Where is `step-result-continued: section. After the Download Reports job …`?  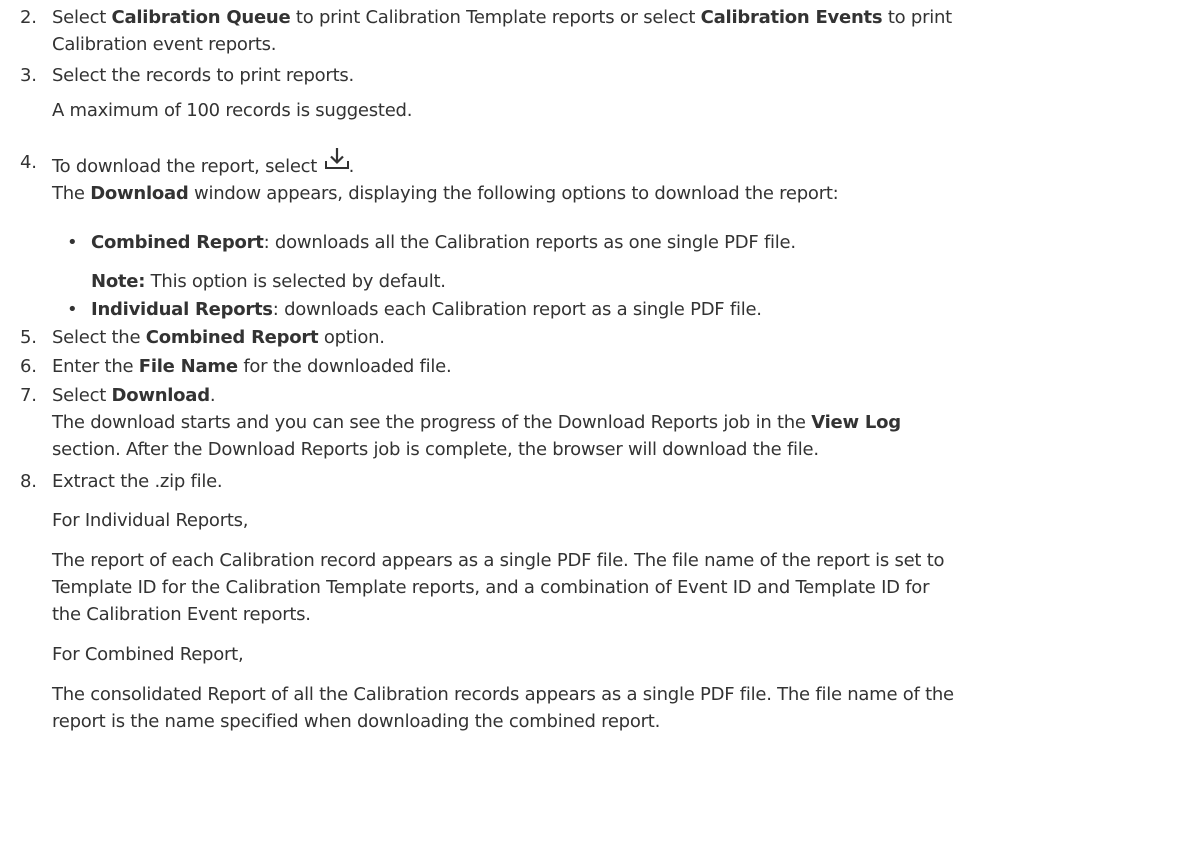
step-result-continued: section. After the Download Reports job … is located at coordinates (435, 449).